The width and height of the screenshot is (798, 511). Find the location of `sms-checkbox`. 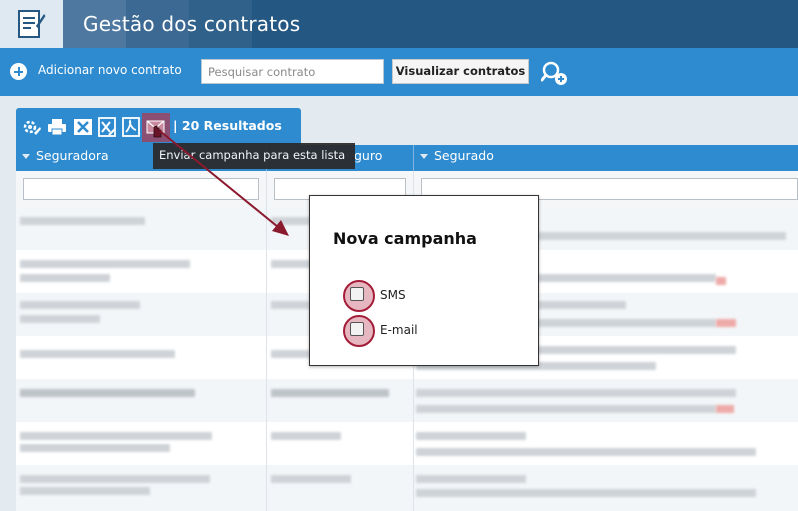

sms-checkbox is located at coordinates (357, 294).